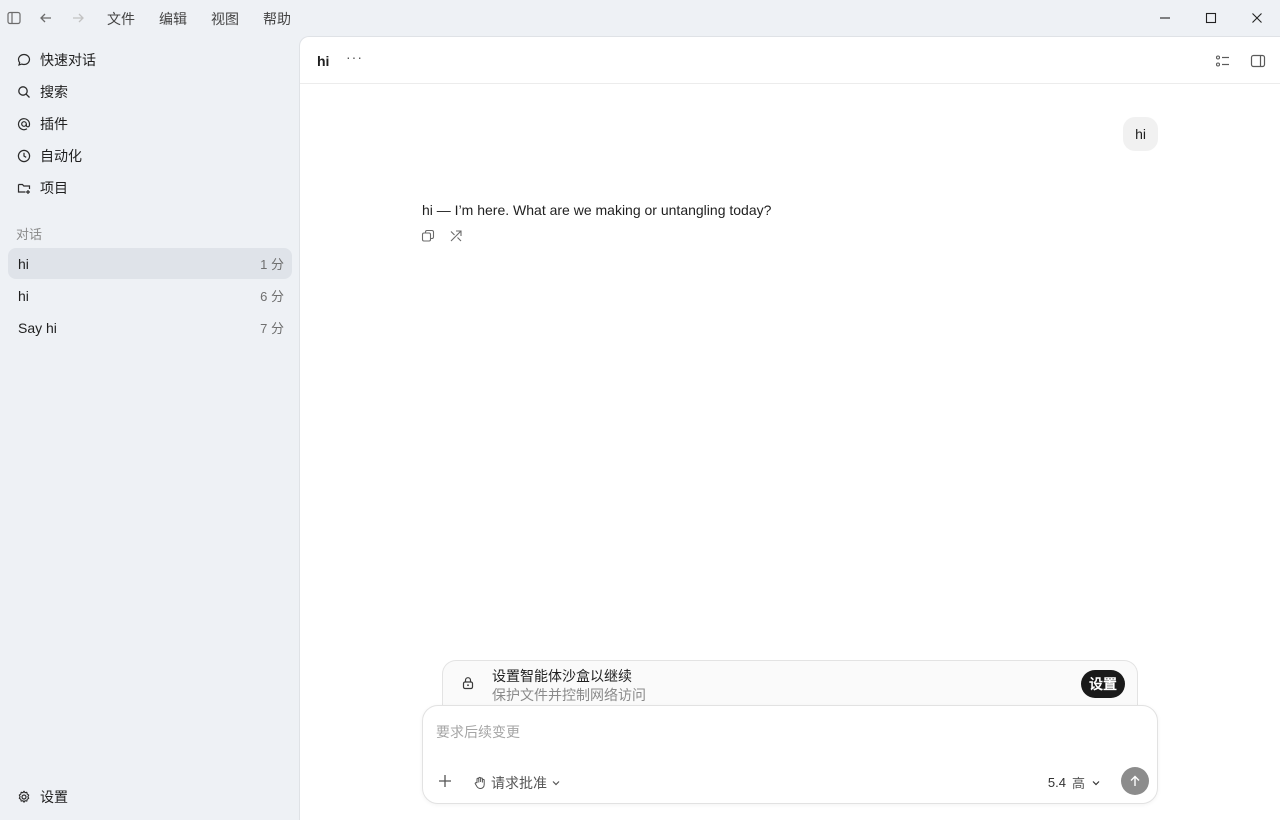 The width and height of the screenshot is (1280, 820). Describe the element at coordinates (1258, 61) in the screenshot. I see `panel-toggle-icon` at that location.